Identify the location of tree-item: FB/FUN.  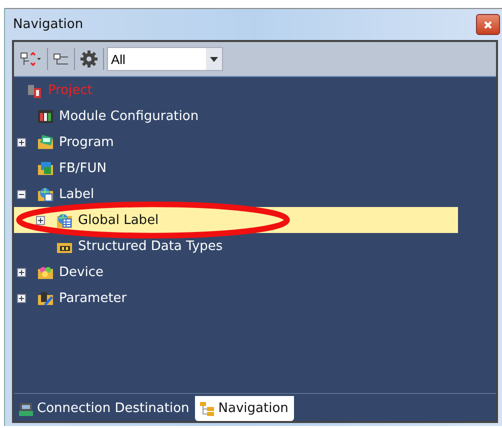
(236, 168).